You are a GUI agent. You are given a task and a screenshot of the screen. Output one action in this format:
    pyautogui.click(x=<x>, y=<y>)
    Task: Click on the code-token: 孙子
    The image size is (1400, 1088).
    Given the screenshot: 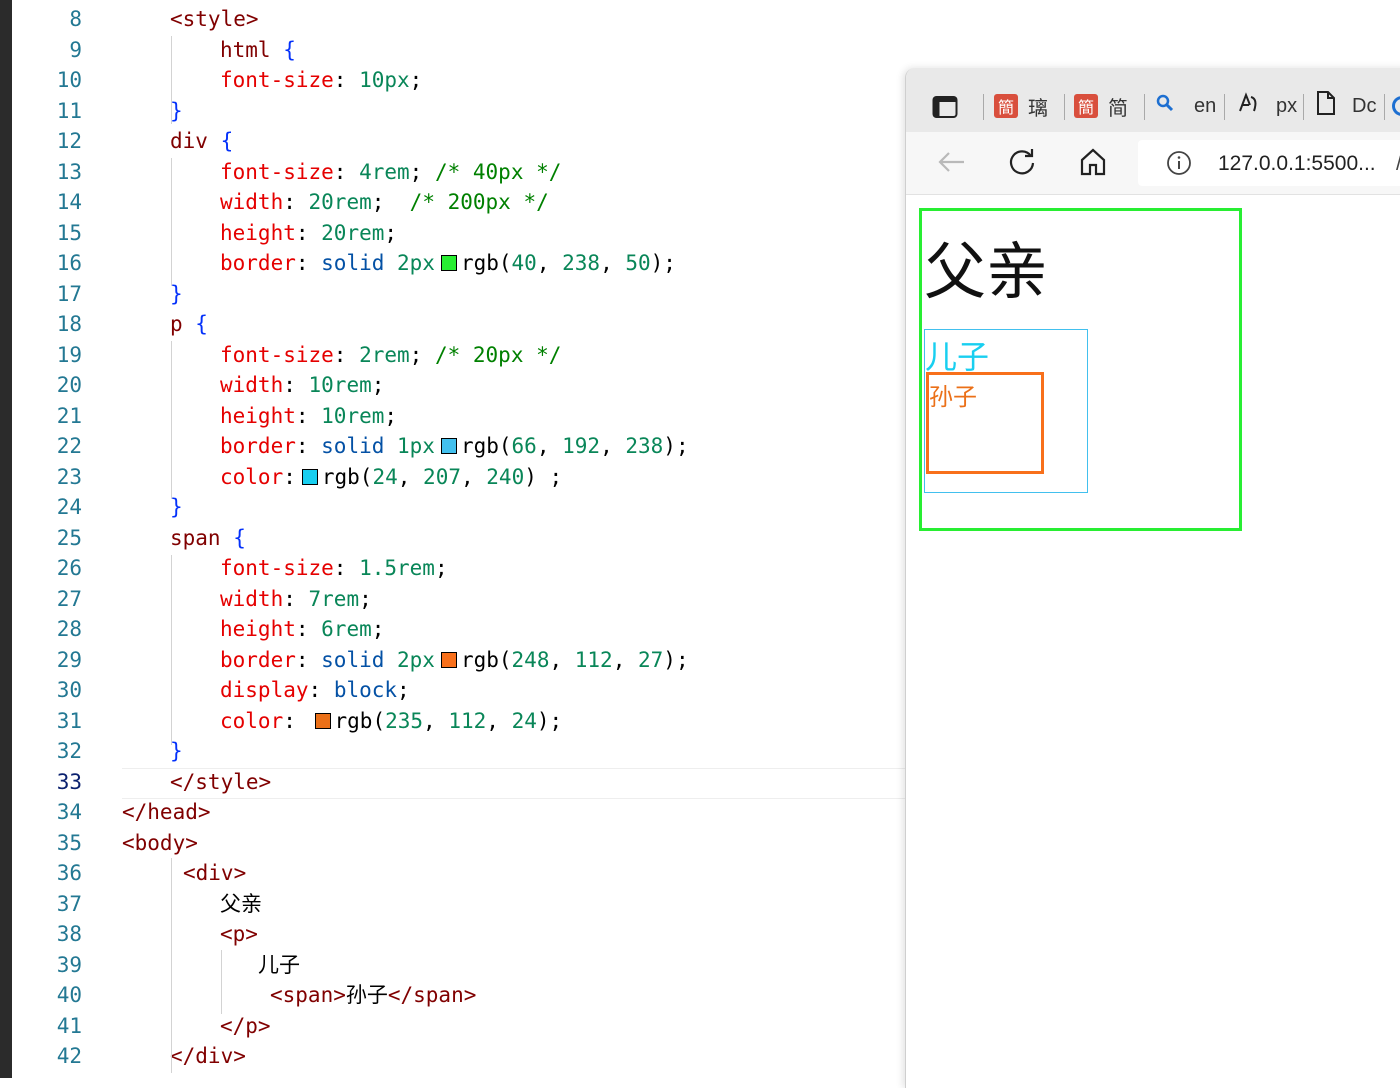 What is the action you would take?
    pyautogui.click(x=366, y=995)
    